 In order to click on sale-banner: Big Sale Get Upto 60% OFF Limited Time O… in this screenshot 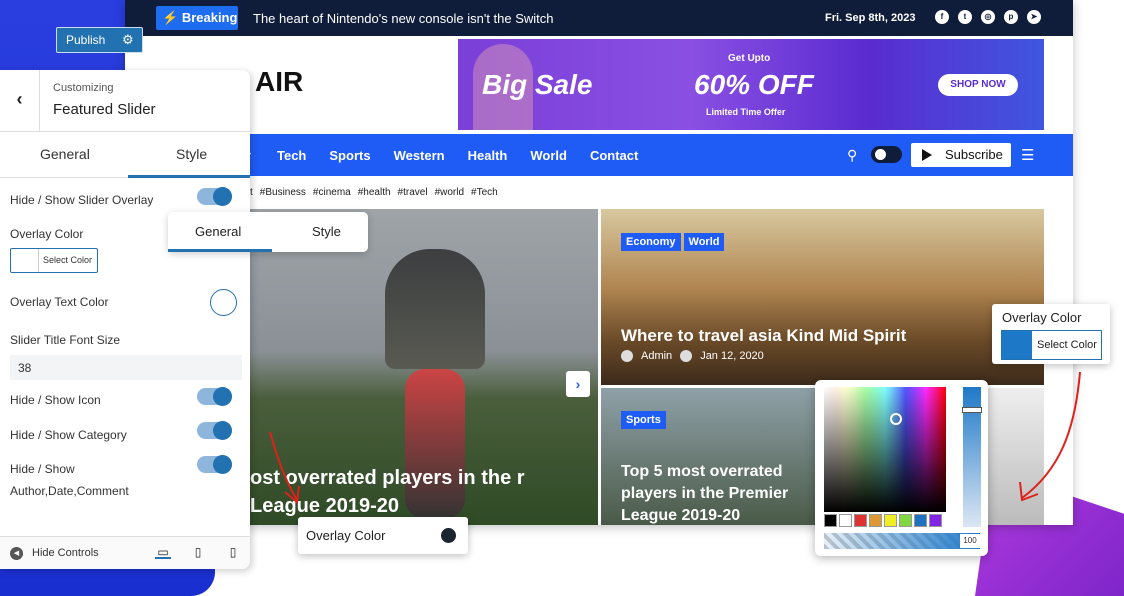, I will do `click(751, 84)`.